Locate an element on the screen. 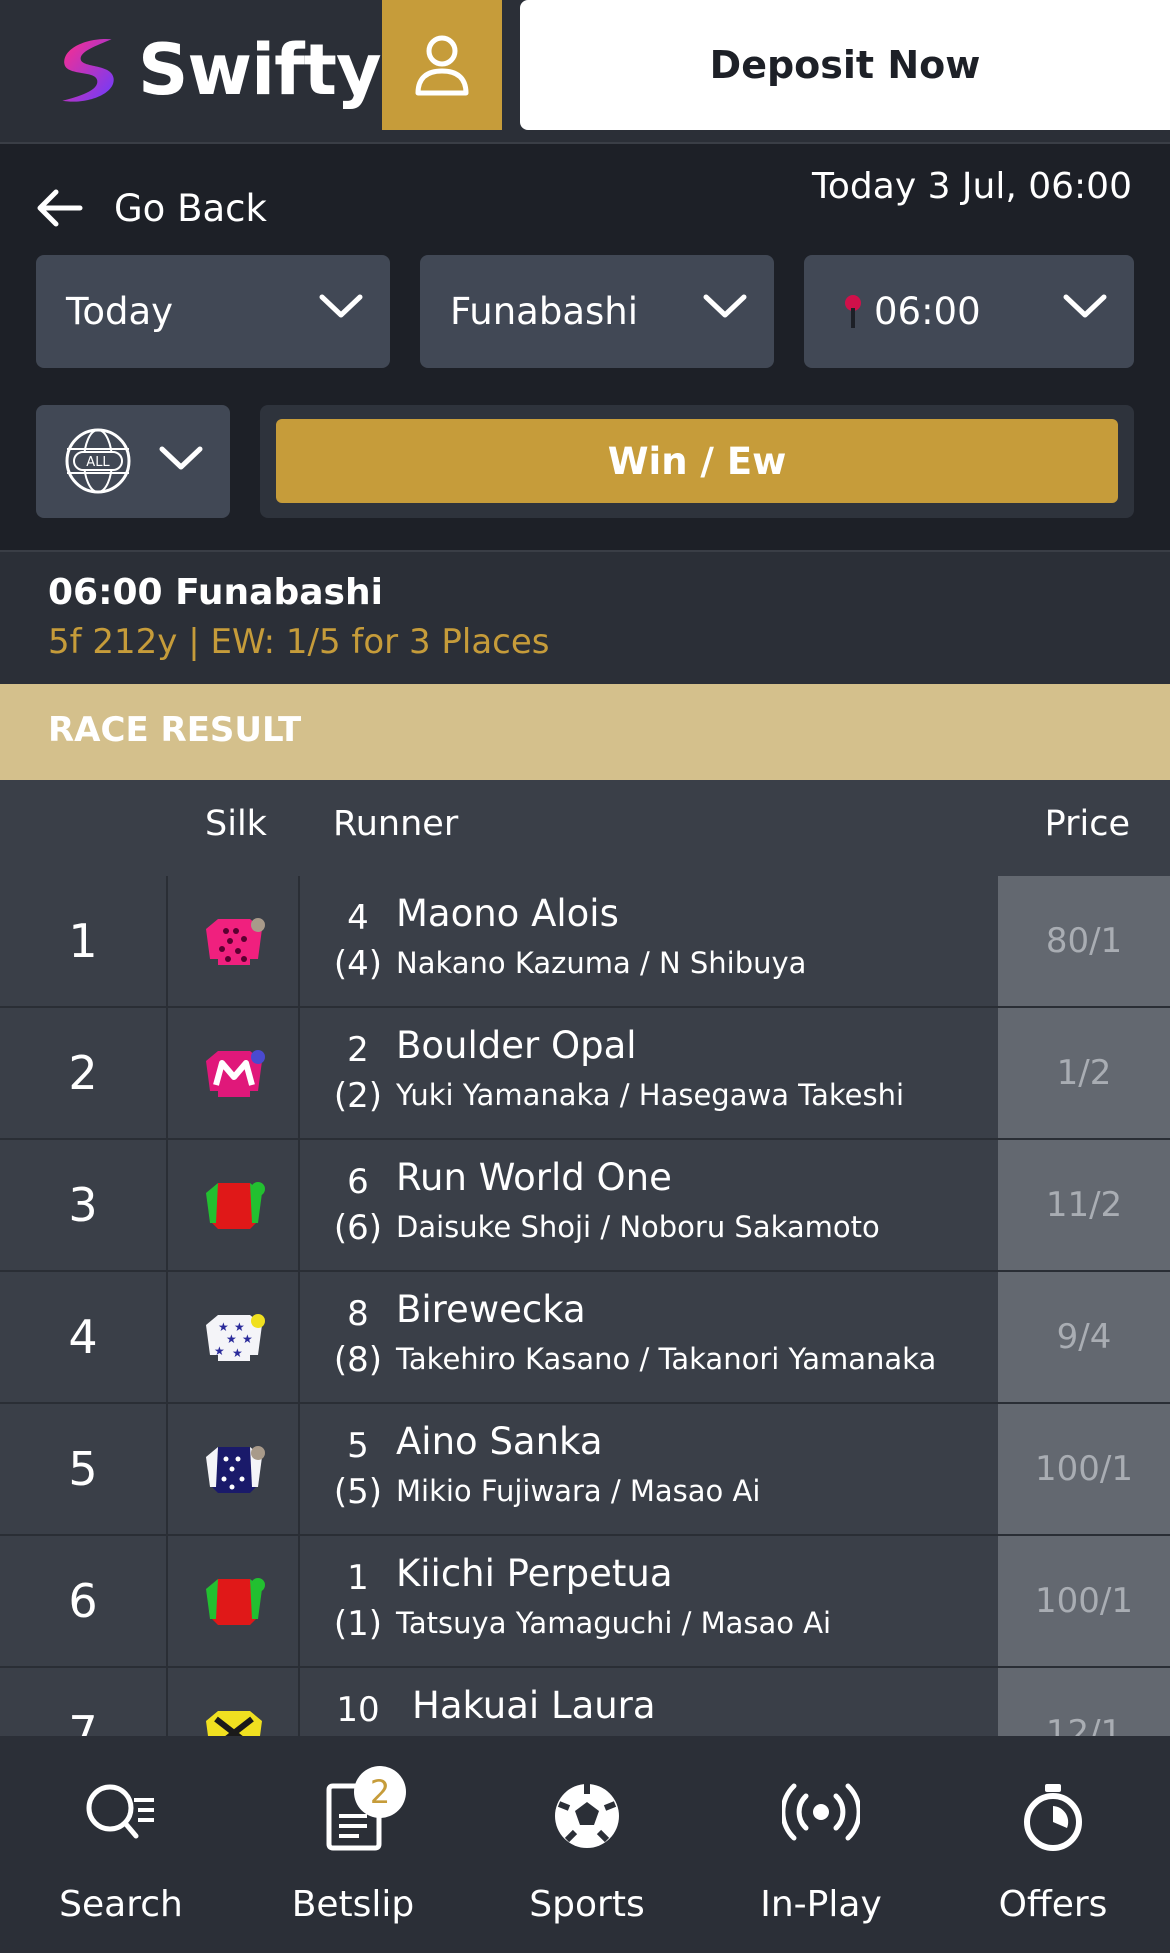 This screenshot has height=1953, width=1170. nav-sports: Sports is located at coordinates (587, 1844).